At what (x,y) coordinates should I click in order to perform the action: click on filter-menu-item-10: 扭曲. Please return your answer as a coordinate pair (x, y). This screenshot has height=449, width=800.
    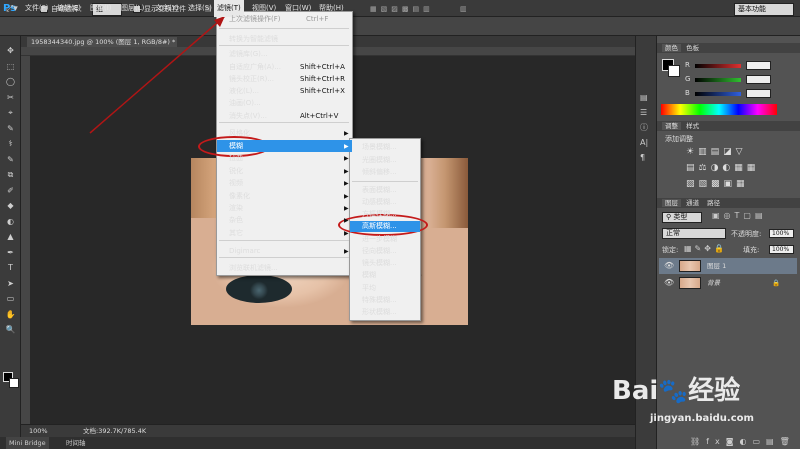
    Looking at the image, I should click on (236, 158).